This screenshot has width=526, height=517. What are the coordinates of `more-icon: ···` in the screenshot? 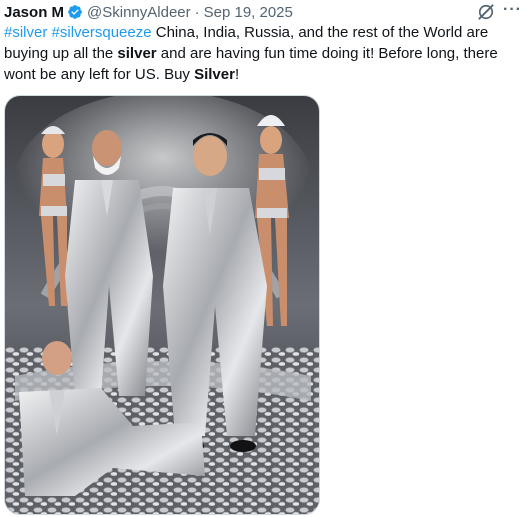 It's located at (512, 10).